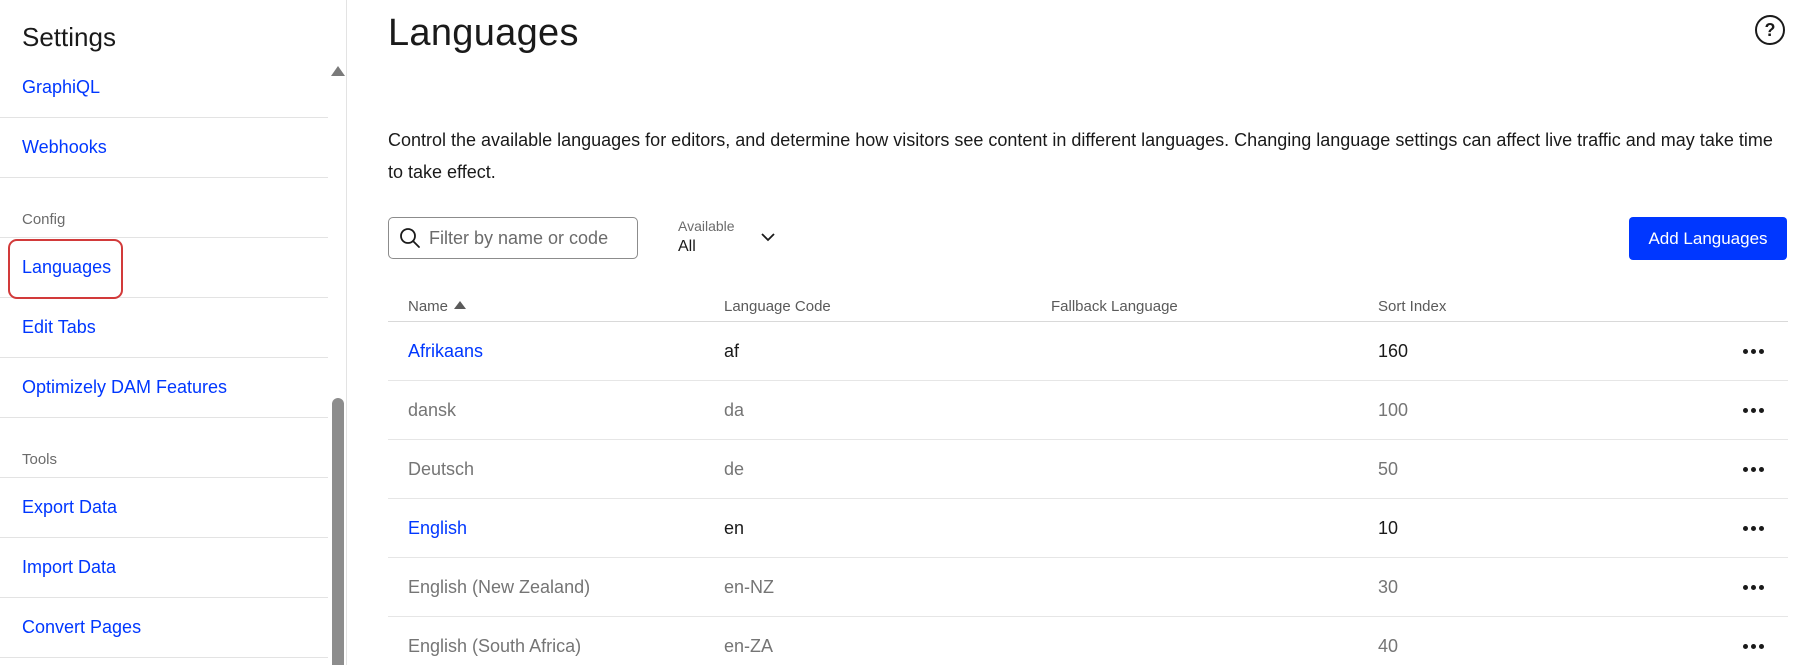 The height and width of the screenshot is (665, 1807). I want to click on table-row: English (South Africa) en-ZA 40, so click(1088, 641).